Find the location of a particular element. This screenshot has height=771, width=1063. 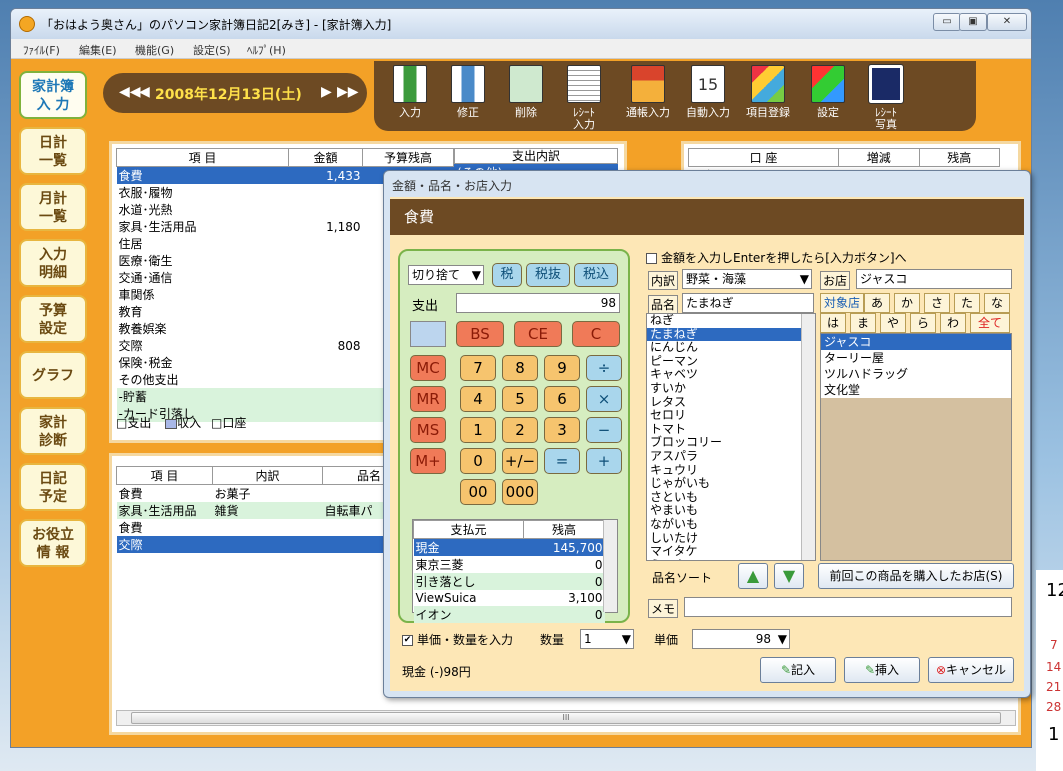

list-item: ツルハドラッグ is located at coordinates (916, 374).